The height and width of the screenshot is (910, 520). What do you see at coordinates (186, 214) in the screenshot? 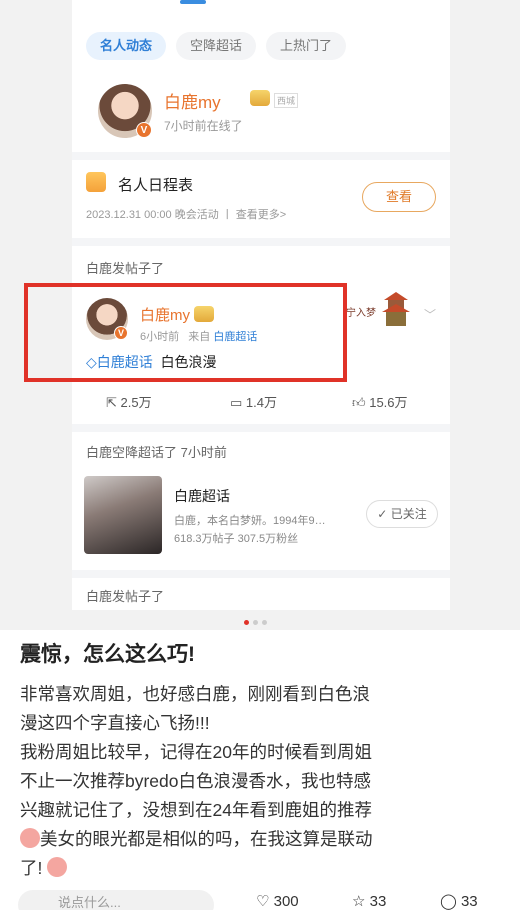
I see `schedule-subtitle: 2023.12.31 00:00 晚会活动 丨 查看更多>` at bounding box center [186, 214].